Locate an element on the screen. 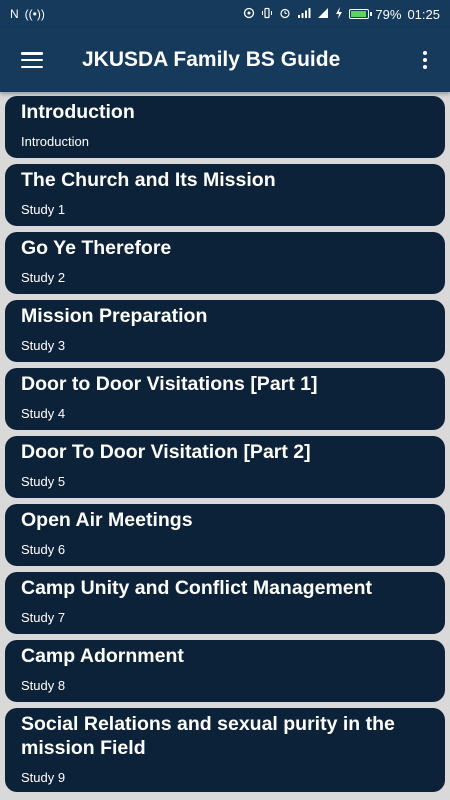  lesson-title: Camp Unity and Conflict Management is located at coordinates (197, 588).